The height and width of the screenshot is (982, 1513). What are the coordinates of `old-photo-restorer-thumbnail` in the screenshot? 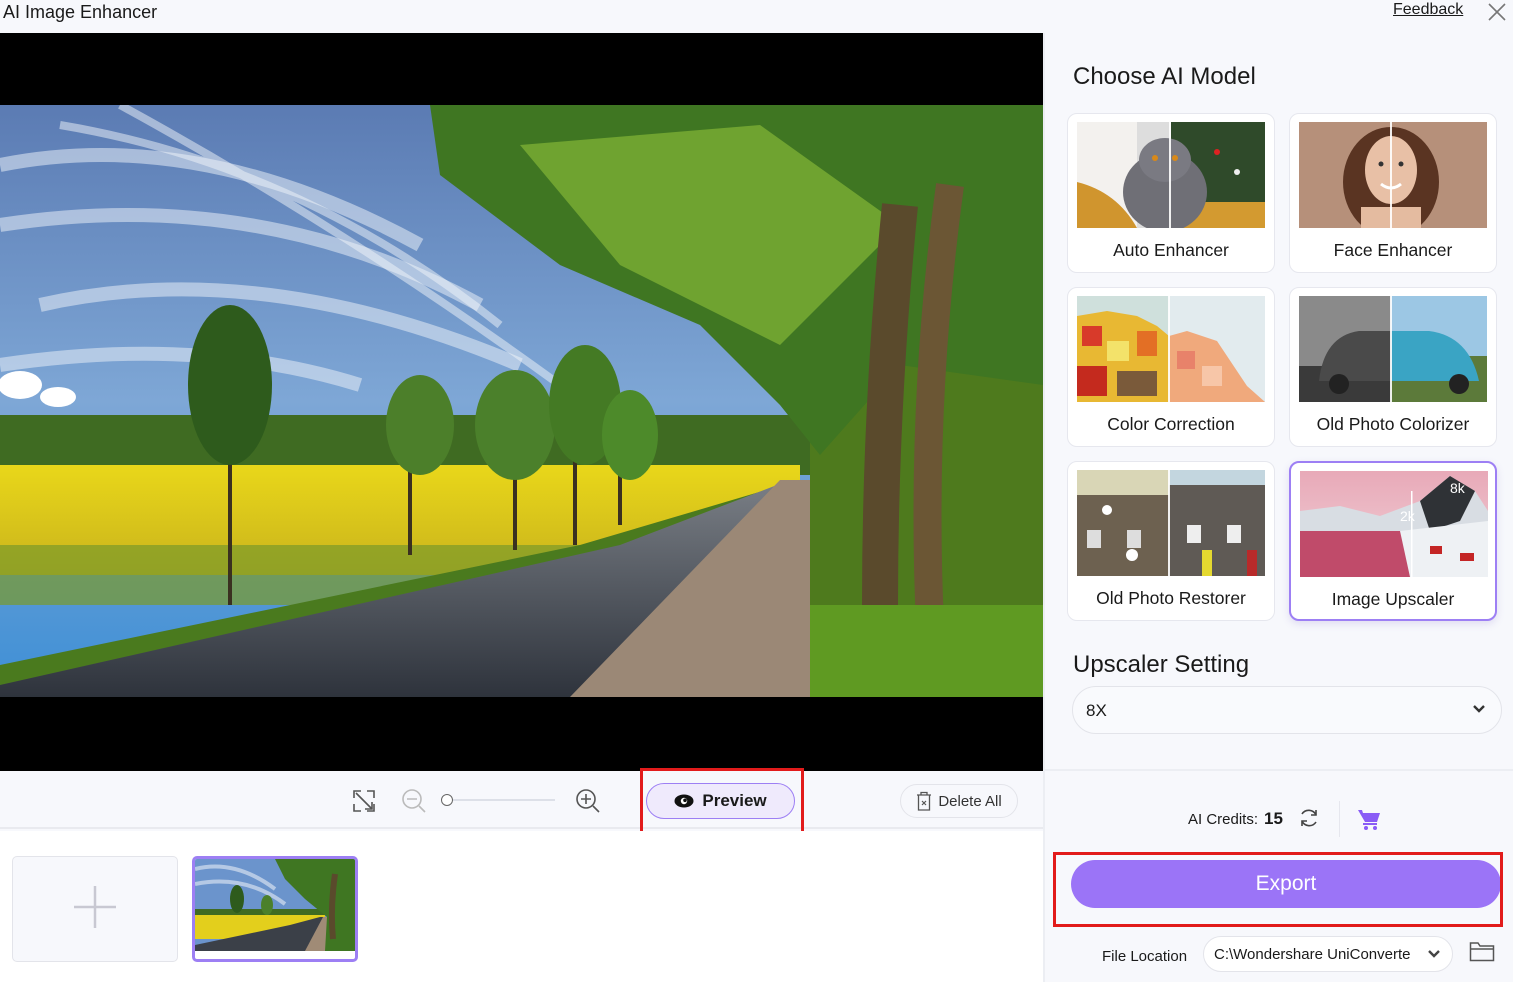 It's located at (1171, 523).